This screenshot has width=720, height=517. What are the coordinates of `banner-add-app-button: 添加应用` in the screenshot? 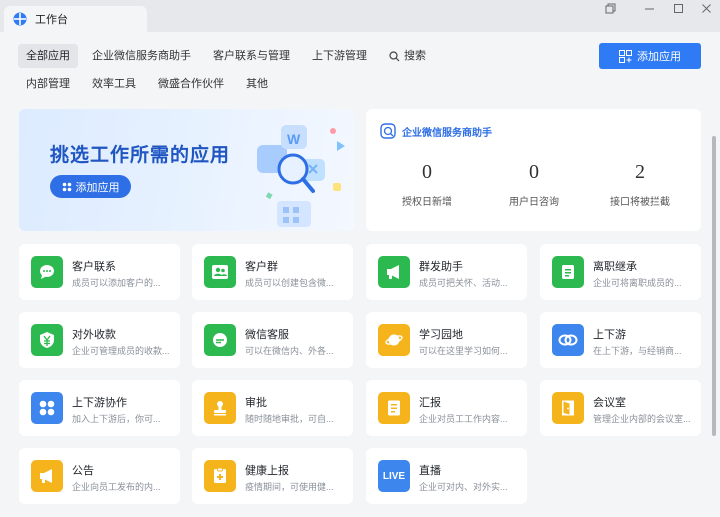 It's located at (90, 186).